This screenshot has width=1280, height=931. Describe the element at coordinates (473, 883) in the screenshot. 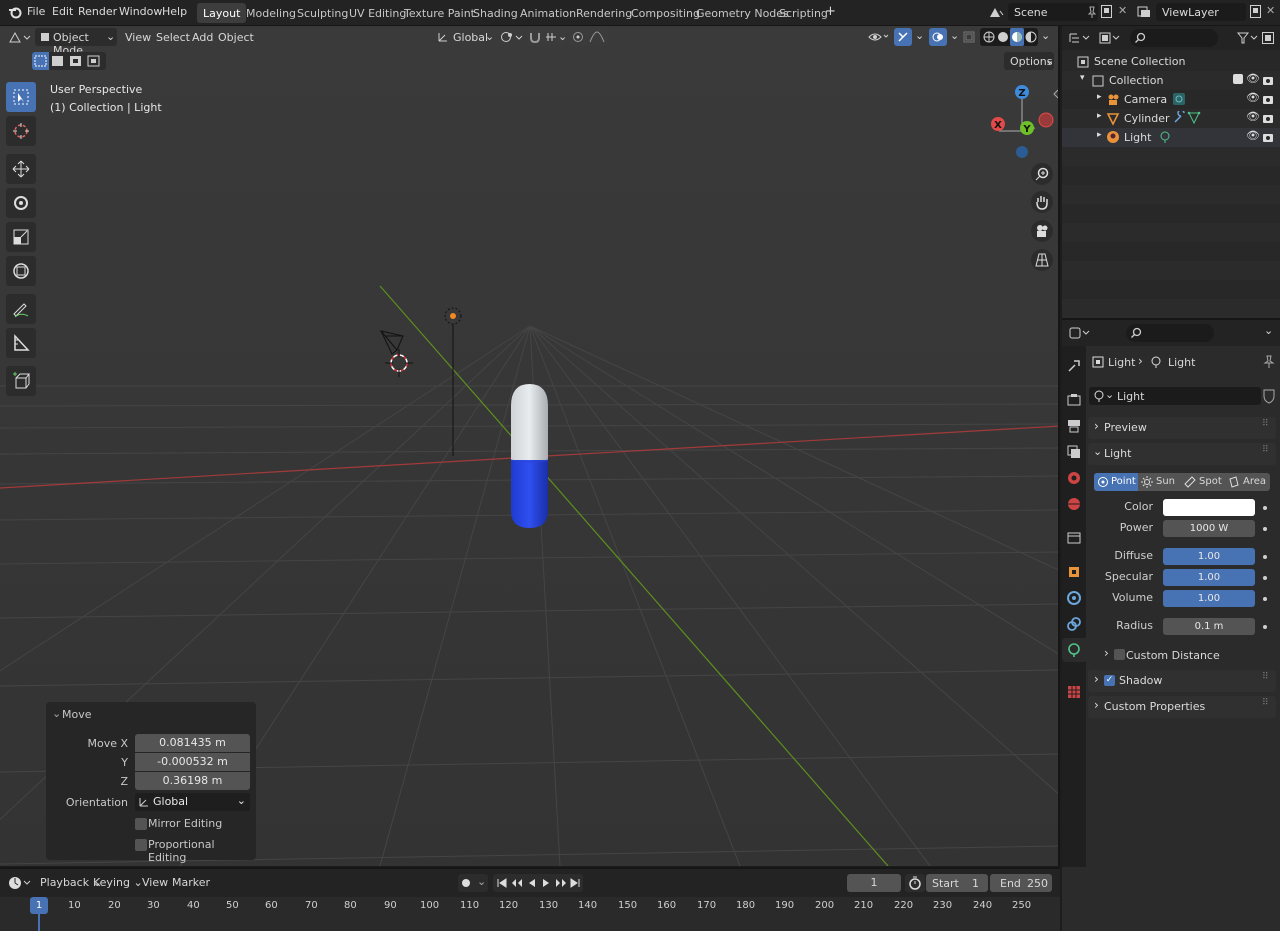

I see `auto-keying-button: ⌄` at that location.